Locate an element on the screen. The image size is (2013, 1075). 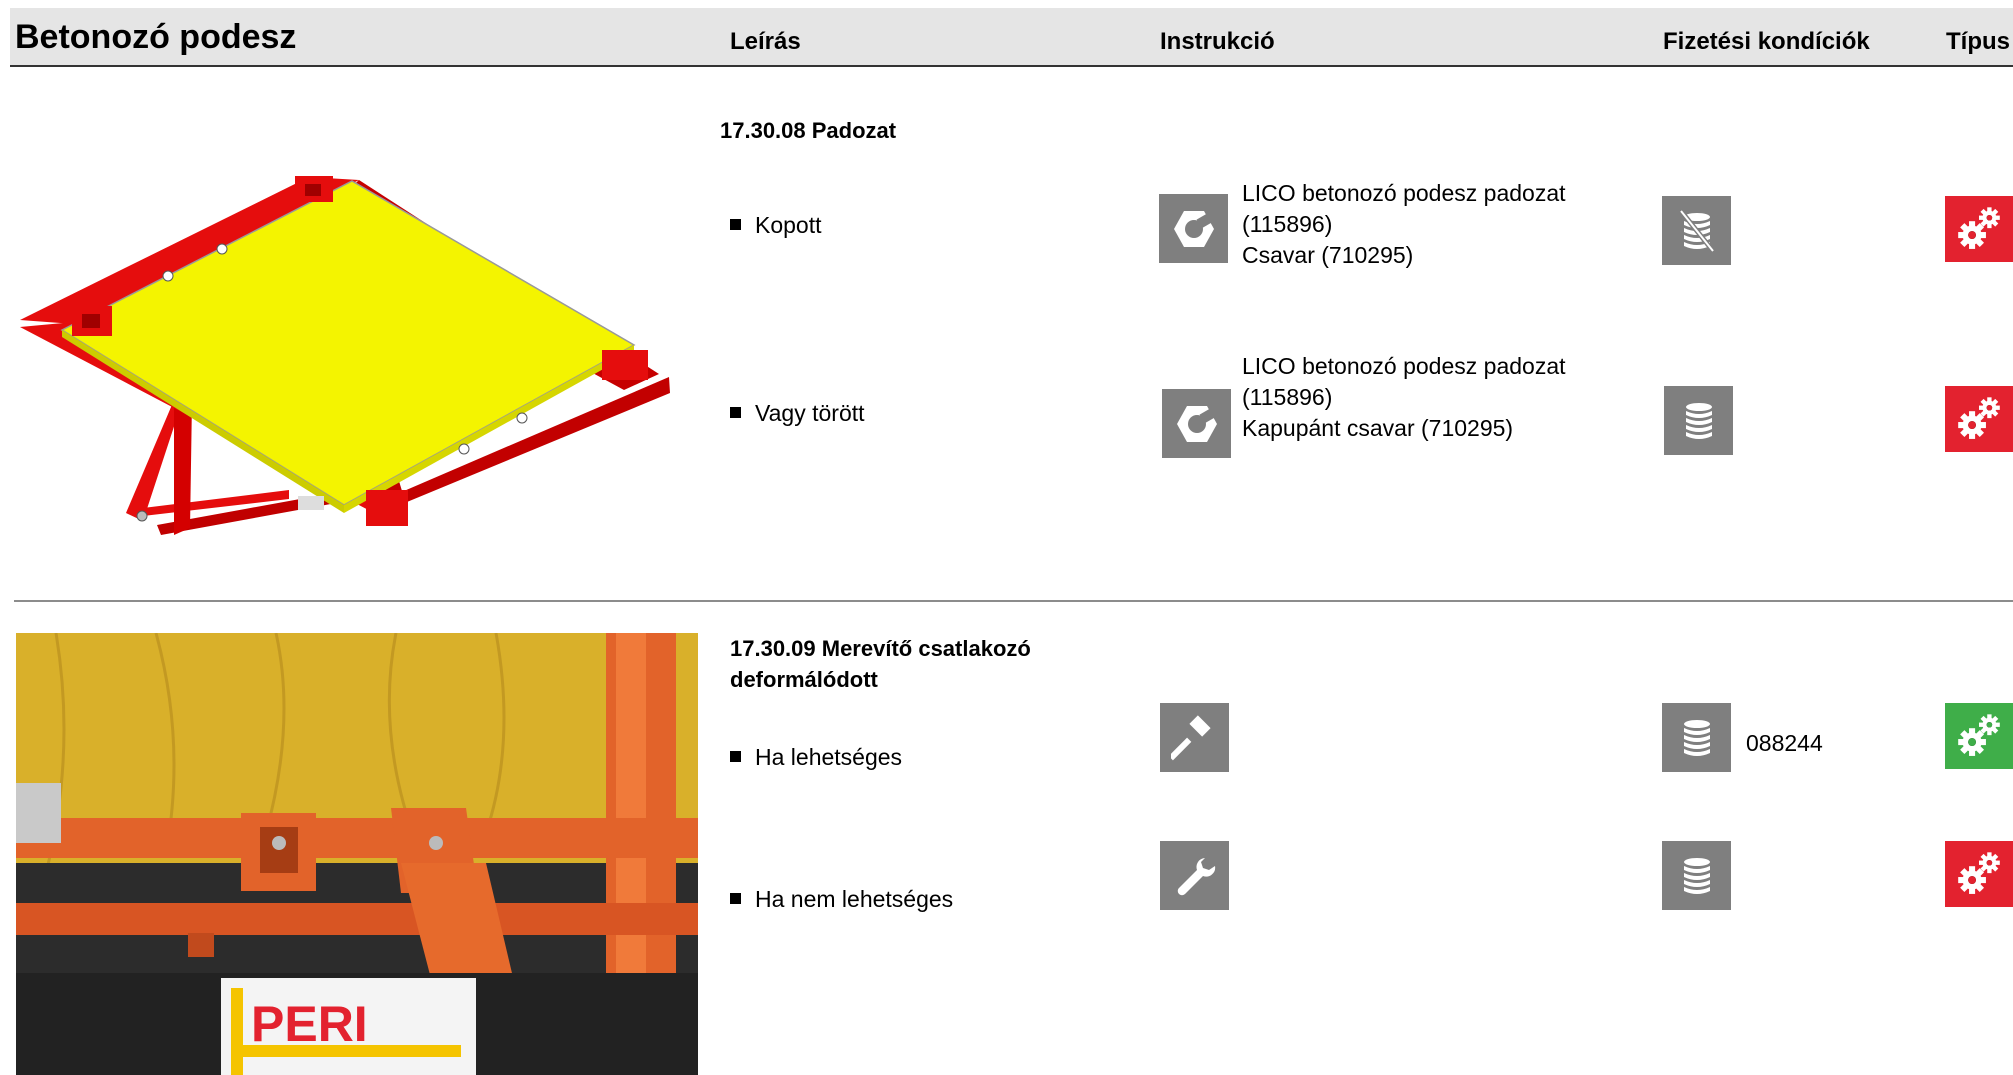
section-title-padozat: 17.30.08 Padozat is located at coordinates (808, 130).